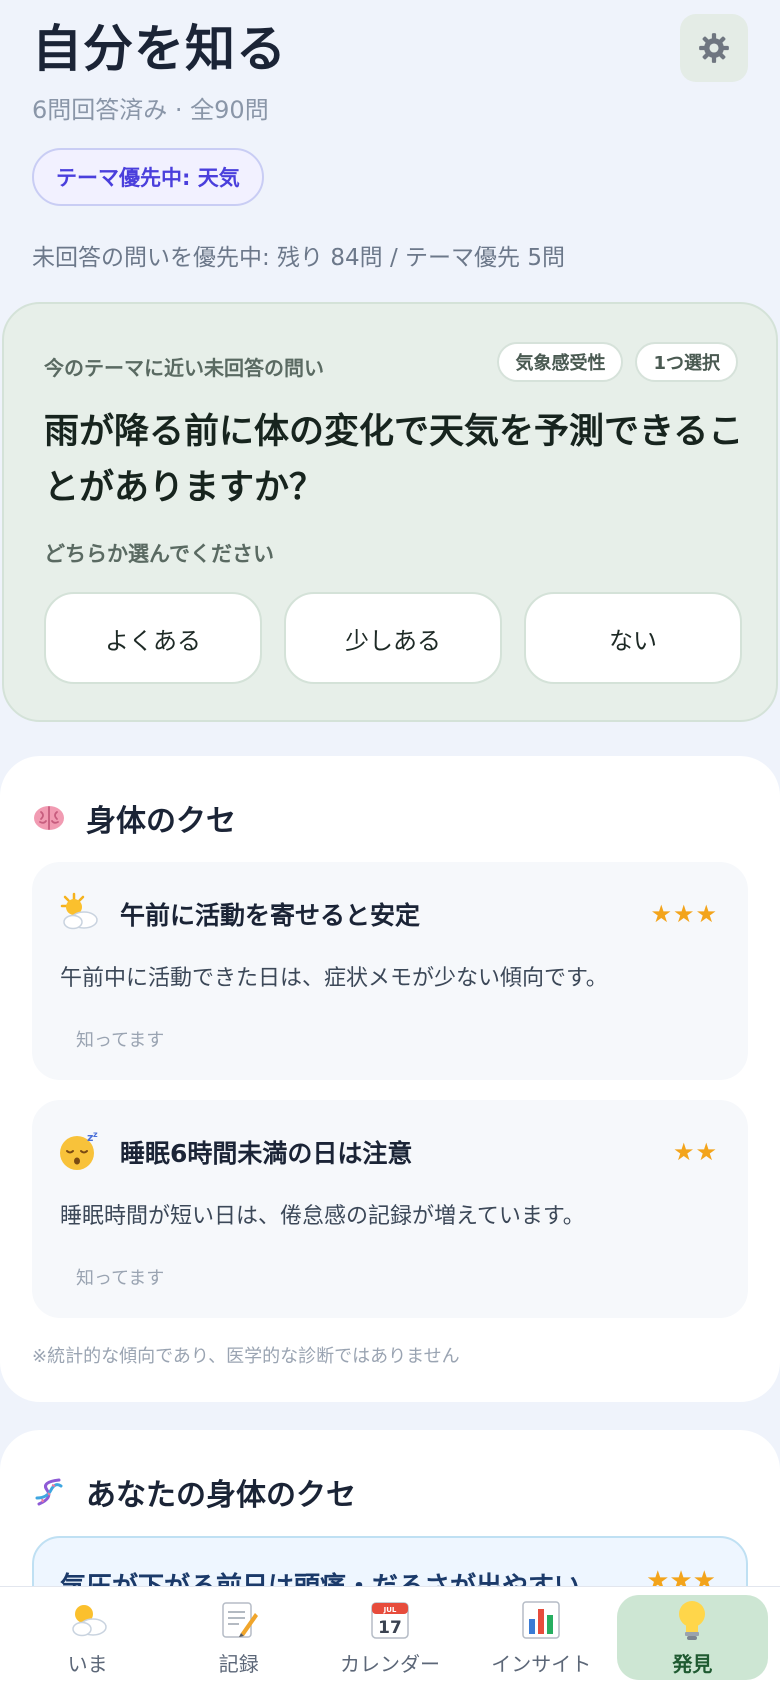  I want to click on selection-mode-tag: 1つ選択, so click(686, 362).